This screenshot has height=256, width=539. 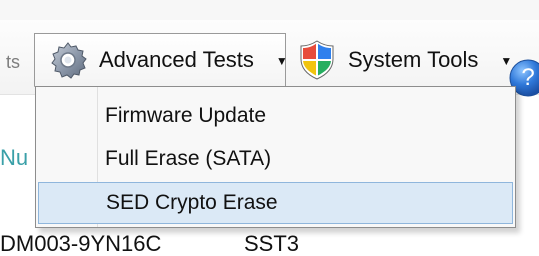 I want to click on menu-item-sed-crypto-erase: SED Crypto Erase, so click(x=275, y=203).